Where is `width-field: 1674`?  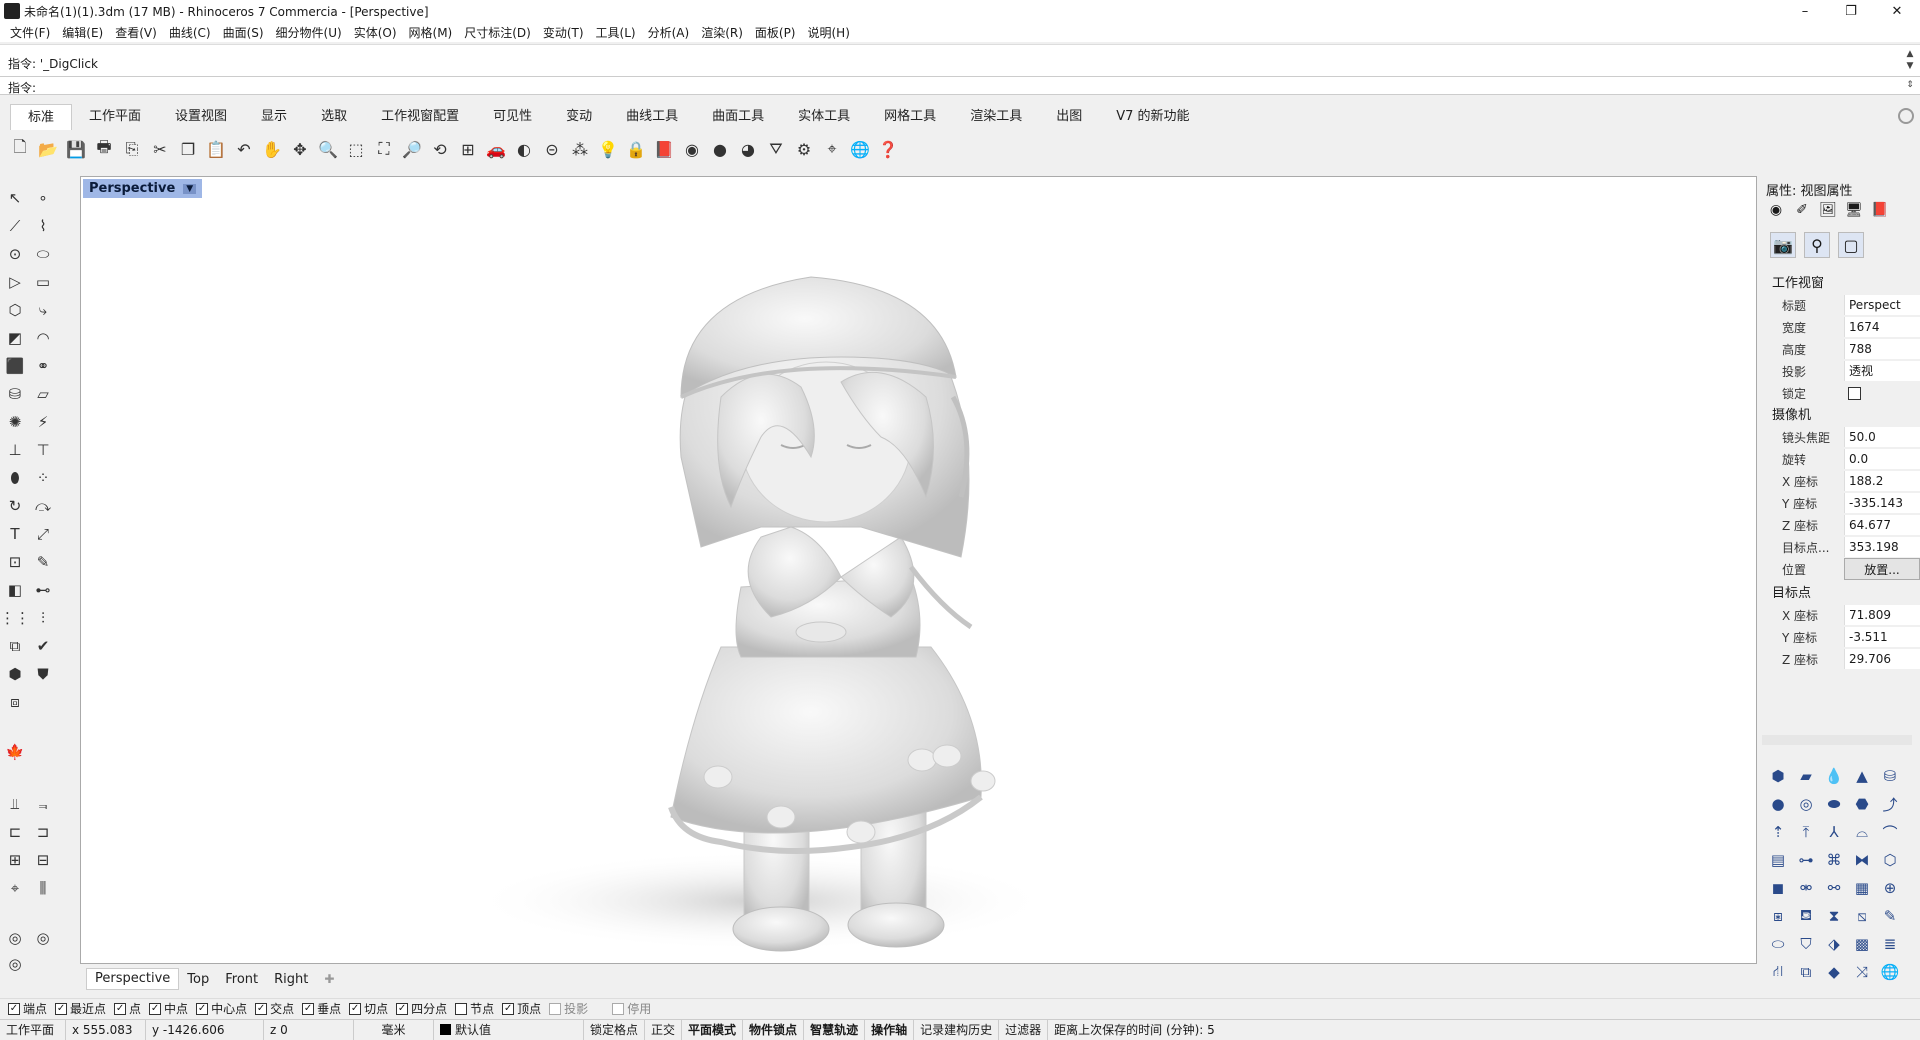 width-field: 1674 is located at coordinates (1882, 327).